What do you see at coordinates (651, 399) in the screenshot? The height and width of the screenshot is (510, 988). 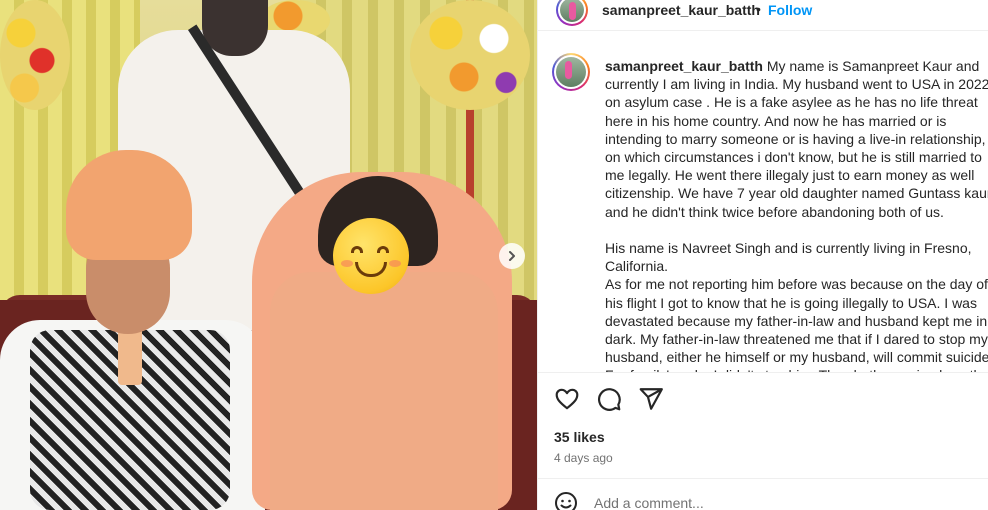 I see `share-icon` at bounding box center [651, 399].